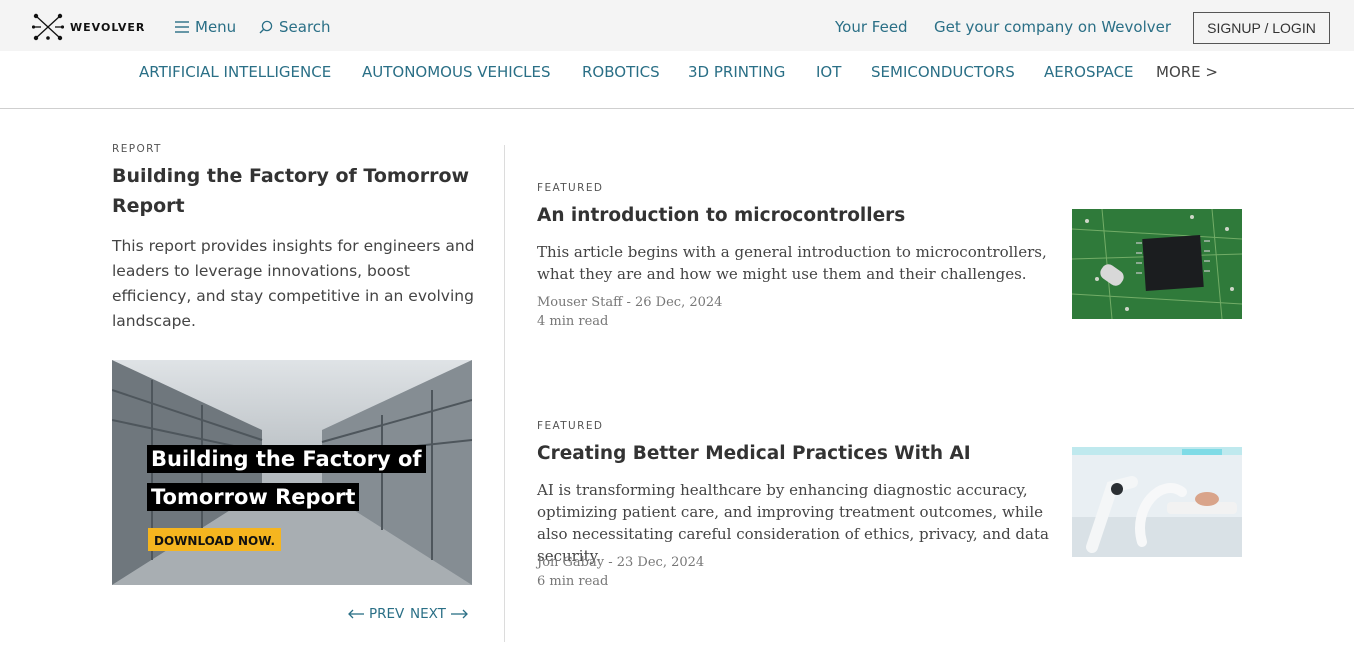 The image size is (1366, 651). Describe the element at coordinates (1187, 72) in the screenshot. I see `category-more: MORE >` at that location.